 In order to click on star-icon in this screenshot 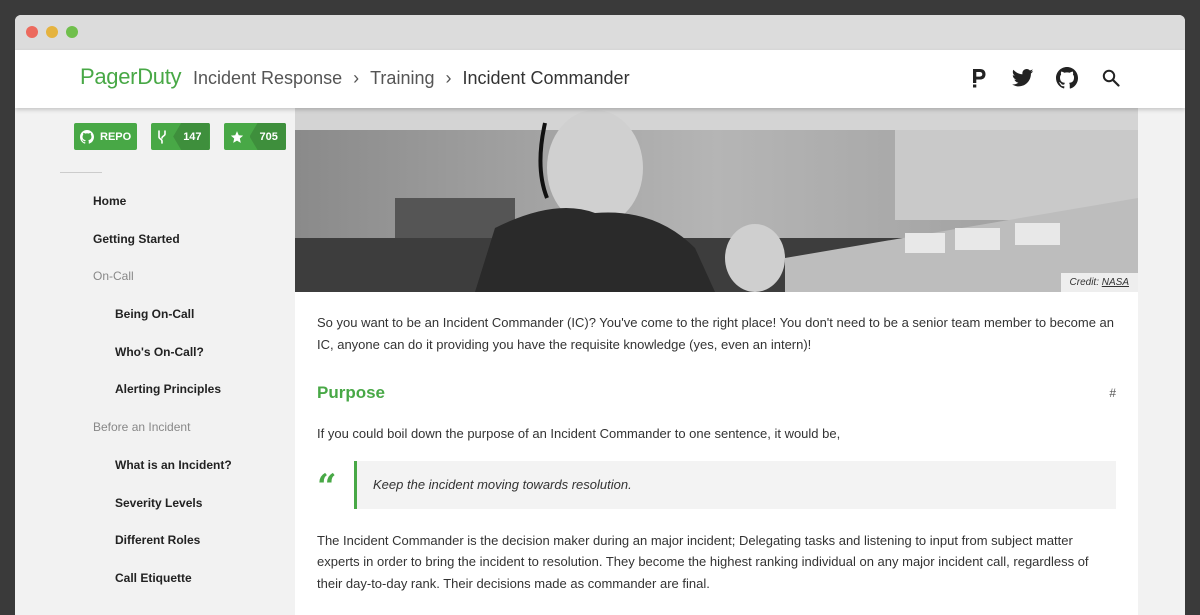, I will do `click(237, 136)`.